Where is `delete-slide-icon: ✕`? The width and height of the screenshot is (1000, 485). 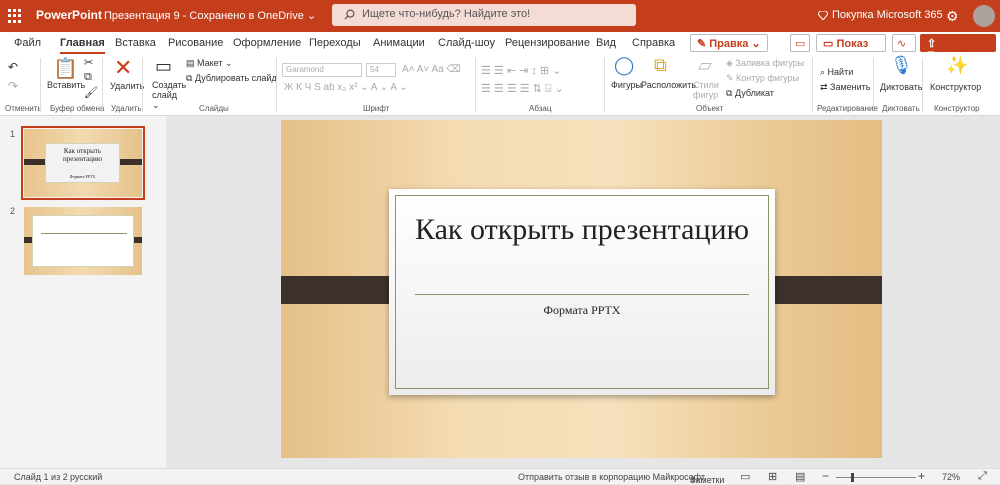
delete-slide-icon: ✕ is located at coordinates (123, 68).